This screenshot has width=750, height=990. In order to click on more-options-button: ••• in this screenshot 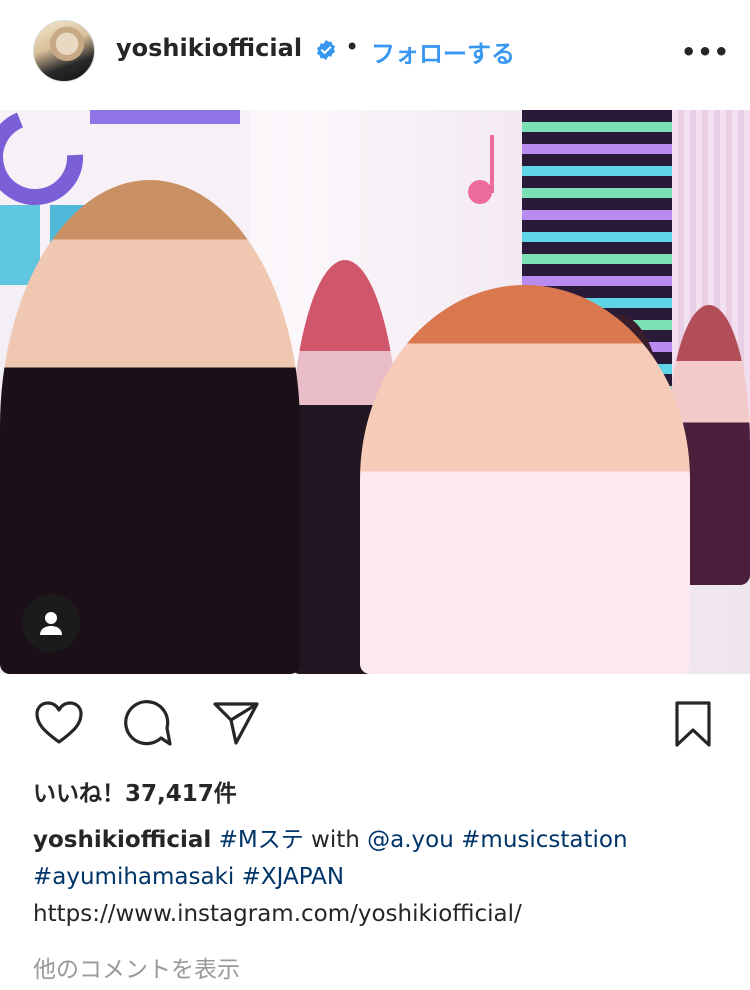, I will do `click(705, 52)`.